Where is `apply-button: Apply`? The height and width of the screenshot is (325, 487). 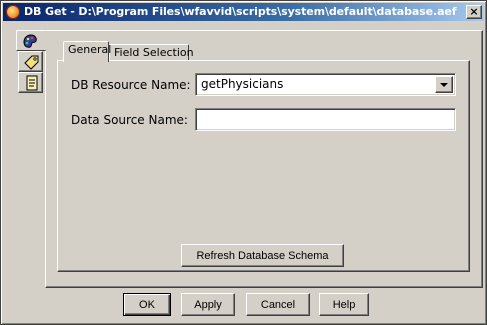
apply-button: Apply is located at coordinates (208, 304).